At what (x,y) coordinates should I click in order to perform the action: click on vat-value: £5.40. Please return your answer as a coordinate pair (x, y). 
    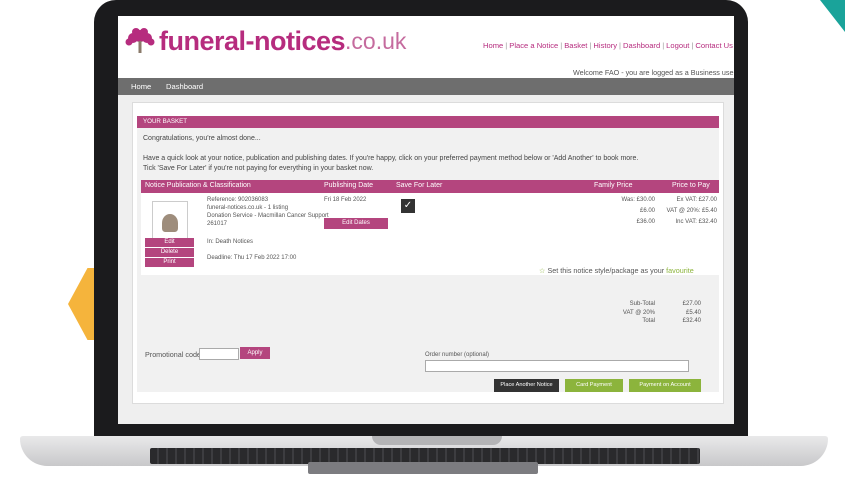
    Looking at the image, I should click on (693, 312).